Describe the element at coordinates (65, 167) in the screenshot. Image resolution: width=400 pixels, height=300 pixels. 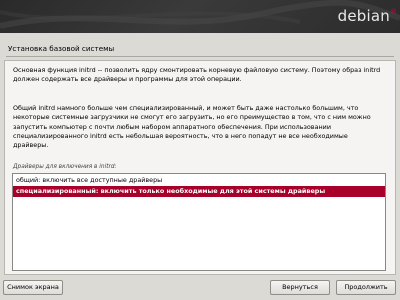
I see `driver-list-label: Драйверы для включения в initrd:` at that location.